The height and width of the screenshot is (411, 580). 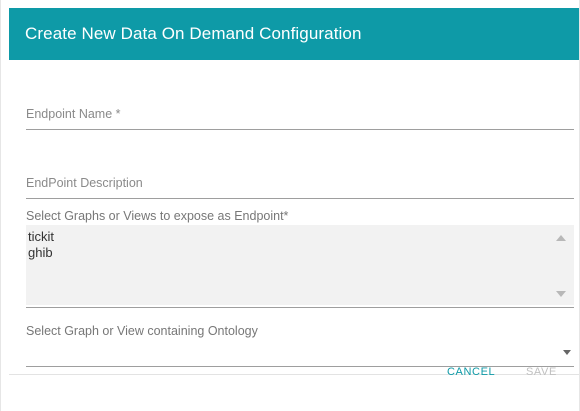 I want to click on endpoint-description-field: EndPoint Description, so click(x=300, y=182).